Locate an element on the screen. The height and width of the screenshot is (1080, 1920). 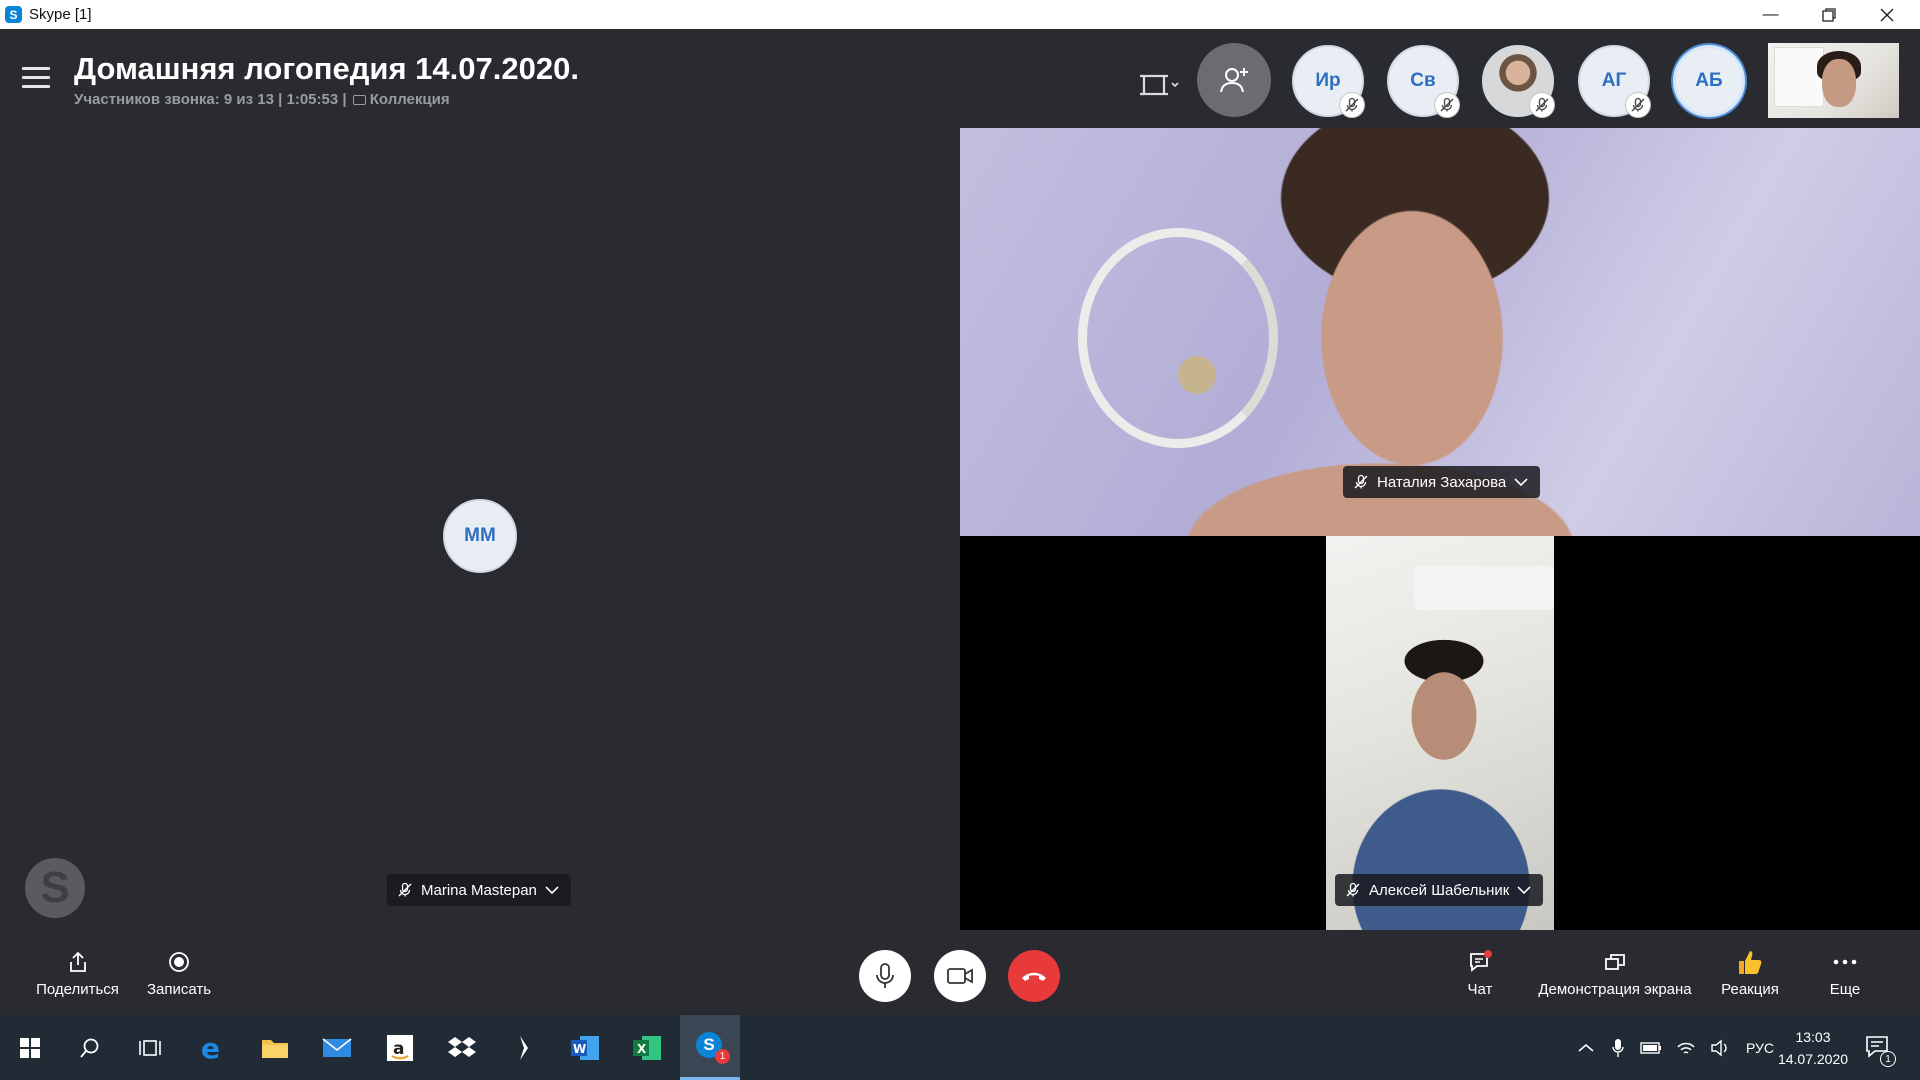
participants-count: Участников звонка: 9 из 13 | 1:05:53 | is located at coordinates (210, 99).